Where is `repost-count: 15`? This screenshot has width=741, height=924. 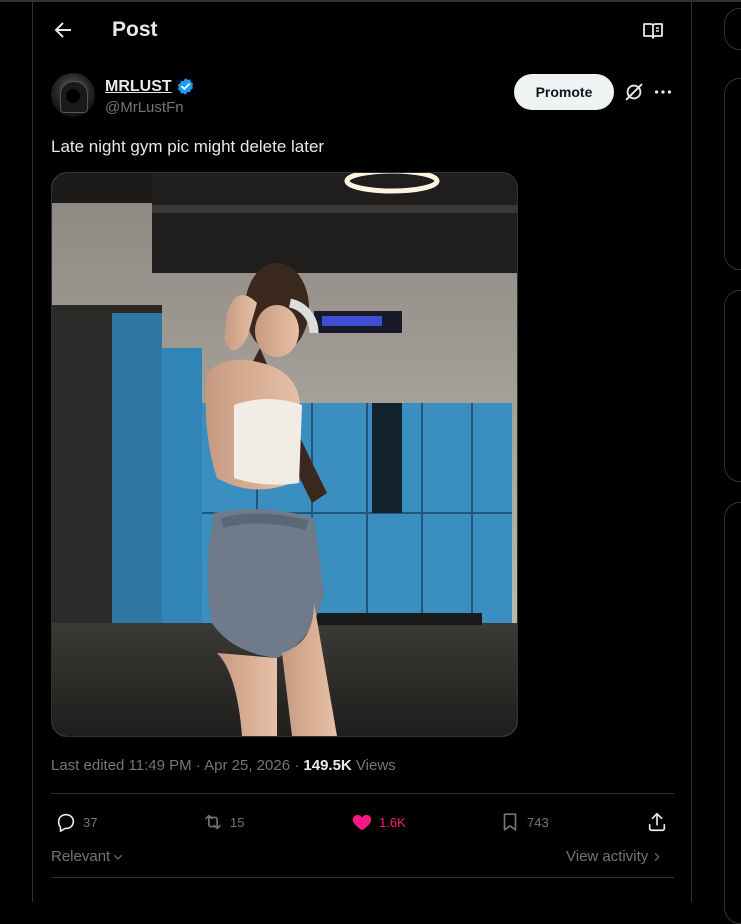 repost-count: 15 is located at coordinates (237, 822).